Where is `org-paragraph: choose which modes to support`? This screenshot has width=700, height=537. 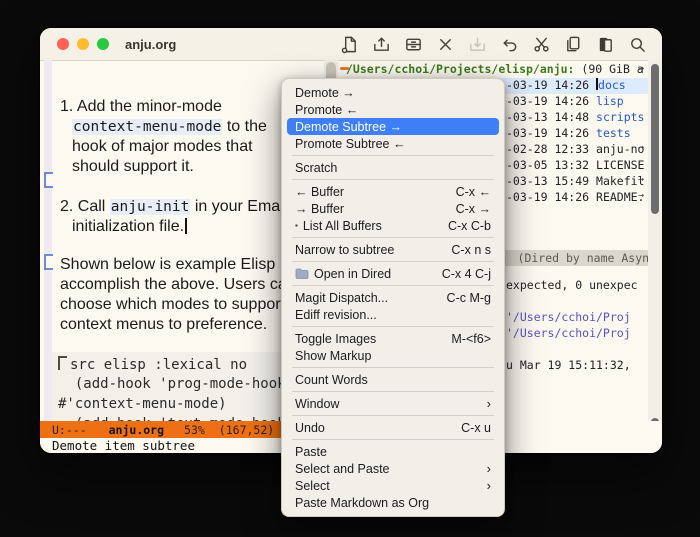 org-paragraph: choose which modes to support is located at coordinates (173, 304).